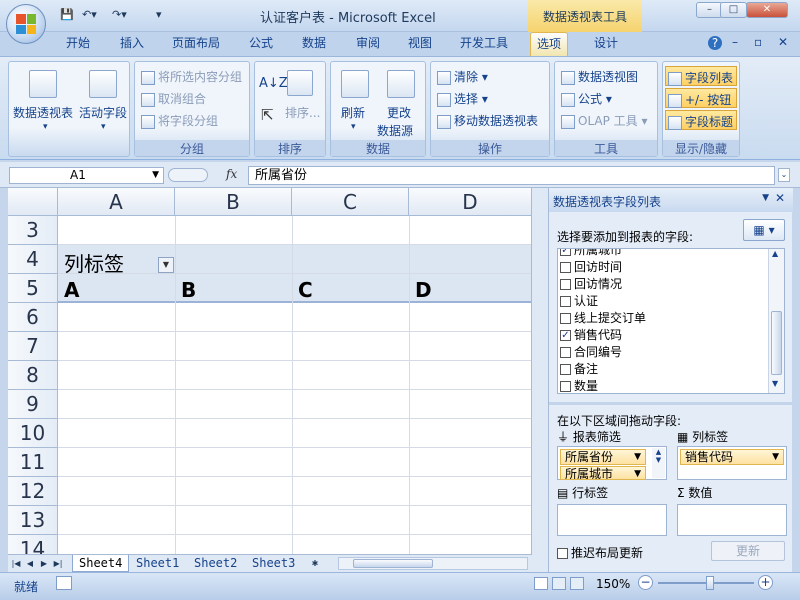 The height and width of the screenshot is (600, 800). Describe the element at coordinates (103, 127) in the screenshot. I see `active-field-dropdown-icon: ▾` at that location.